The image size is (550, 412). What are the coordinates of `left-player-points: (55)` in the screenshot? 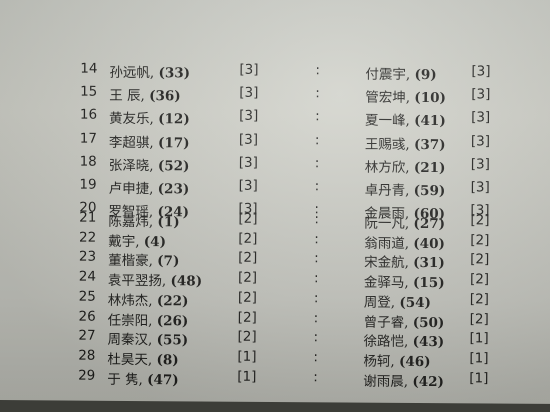 It's located at (172, 340).